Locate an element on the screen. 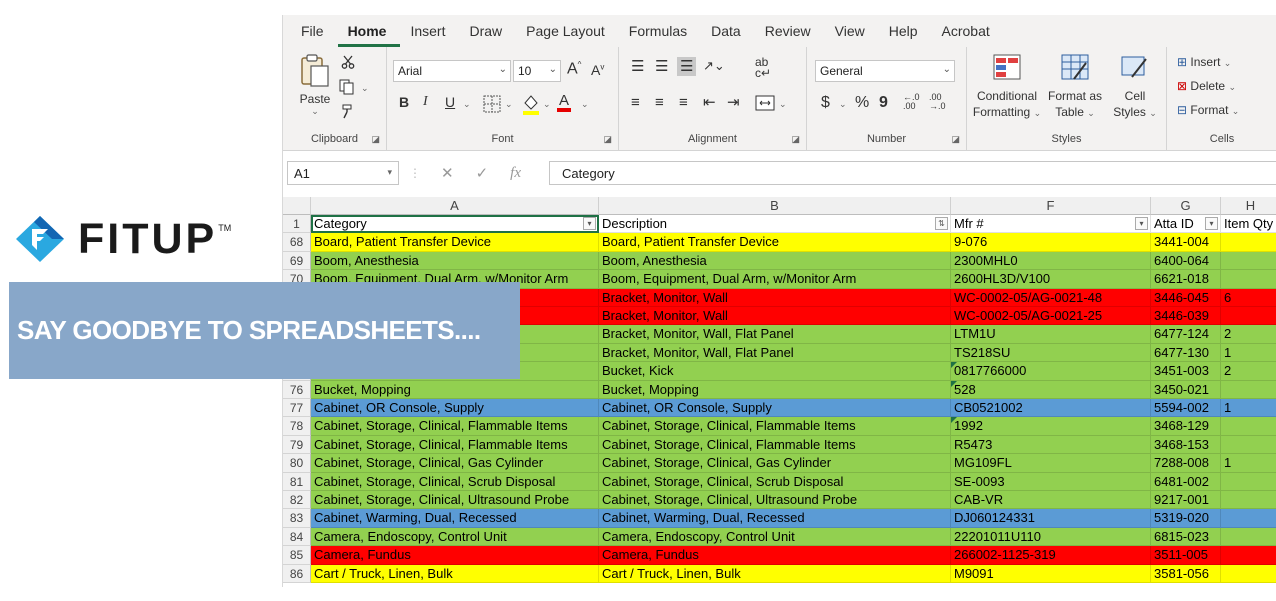 The height and width of the screenshot is (601, 1276). row-number: 86 is located at coordinates (297, 573).